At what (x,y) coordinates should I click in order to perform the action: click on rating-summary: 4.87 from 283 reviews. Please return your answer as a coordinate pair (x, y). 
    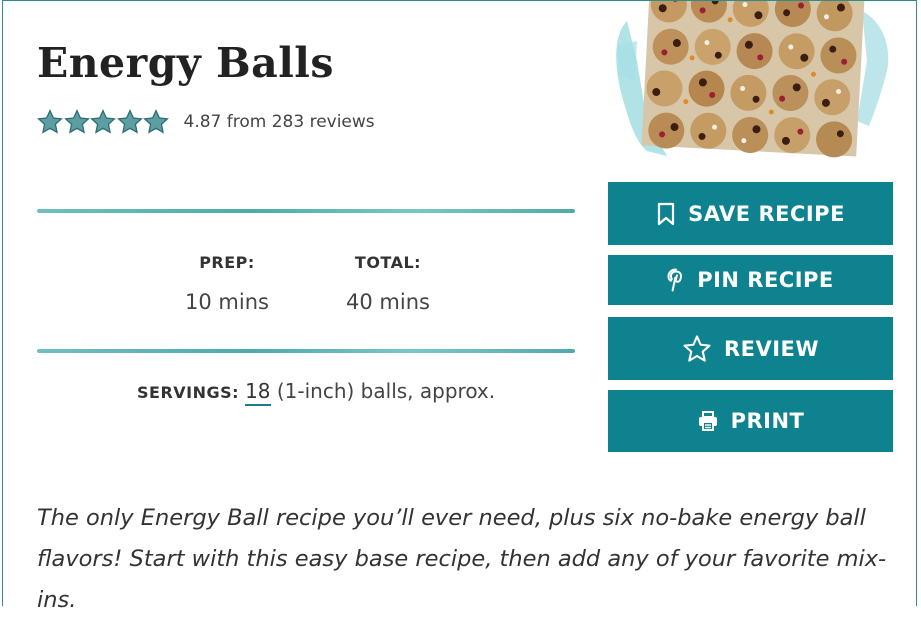
    Looking at the image, I should click on (279, 122).